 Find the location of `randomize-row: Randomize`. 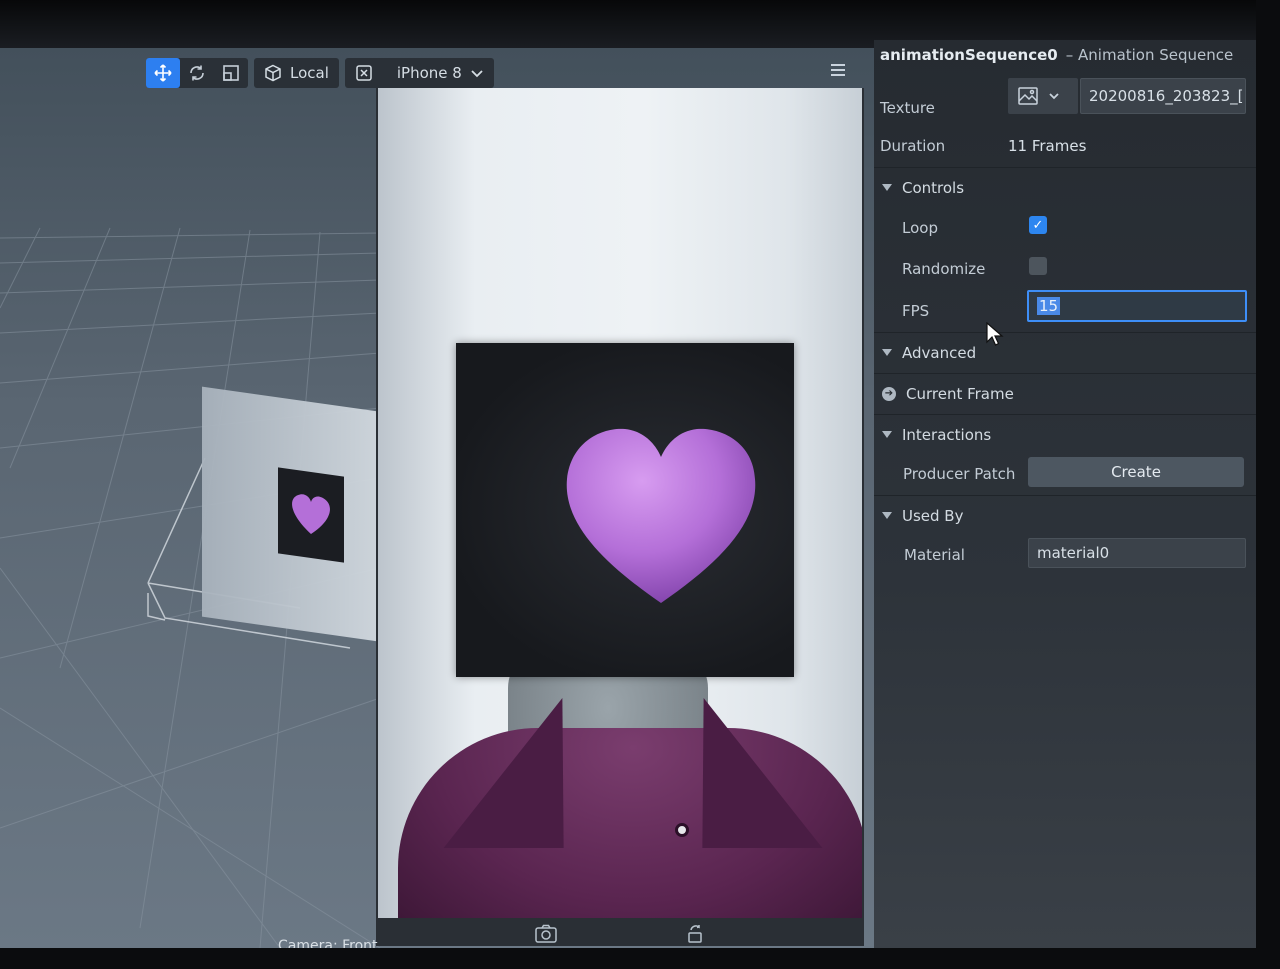

randomize-row: Randomize is located at coordinates (1065, 269).